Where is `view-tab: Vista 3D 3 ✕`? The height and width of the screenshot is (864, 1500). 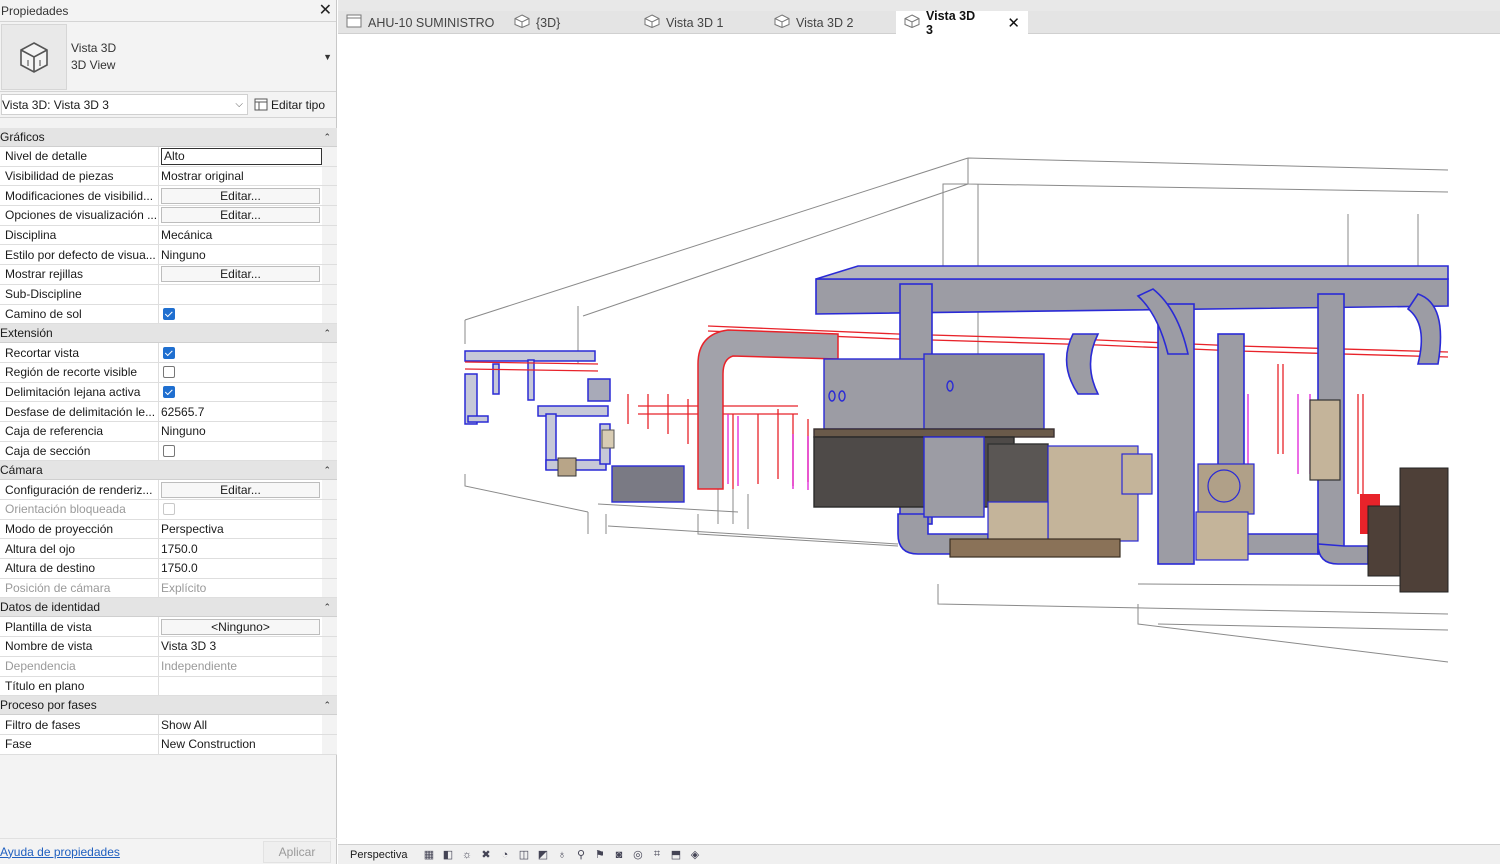
view-tab: Vista 3D 3 ✕ is located at coordinates (962, 22).